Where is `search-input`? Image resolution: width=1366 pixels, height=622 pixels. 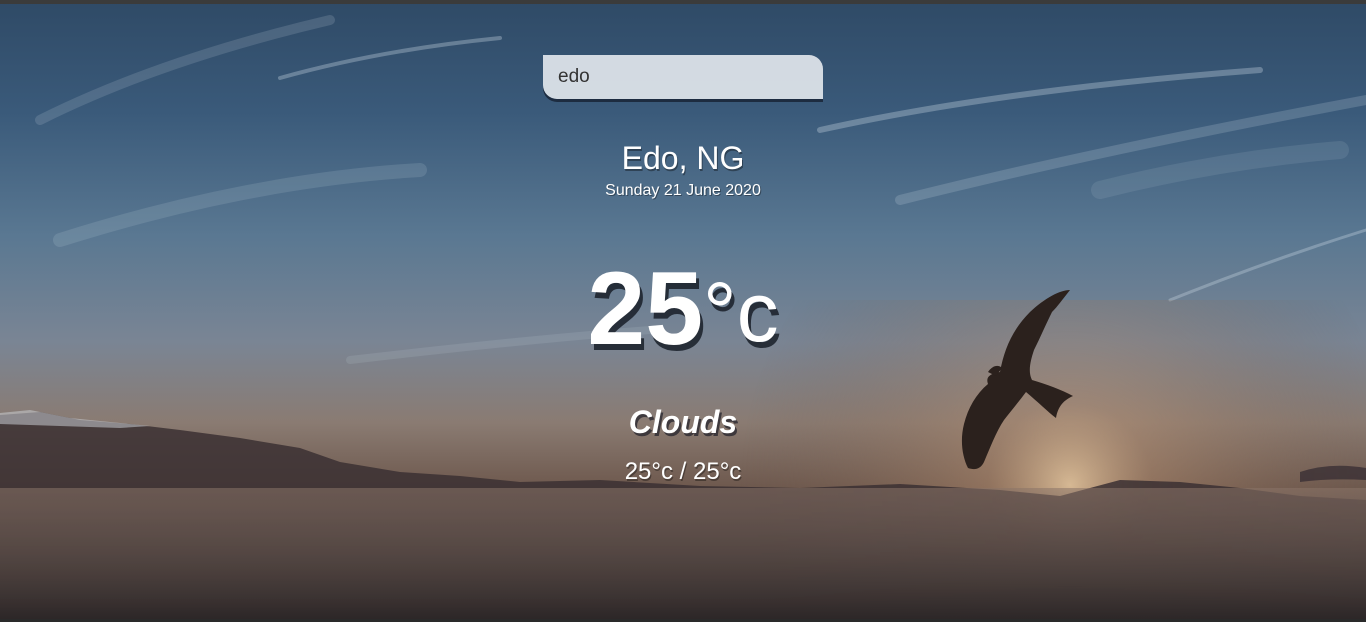 search-input is located at coordinates (683, 77).